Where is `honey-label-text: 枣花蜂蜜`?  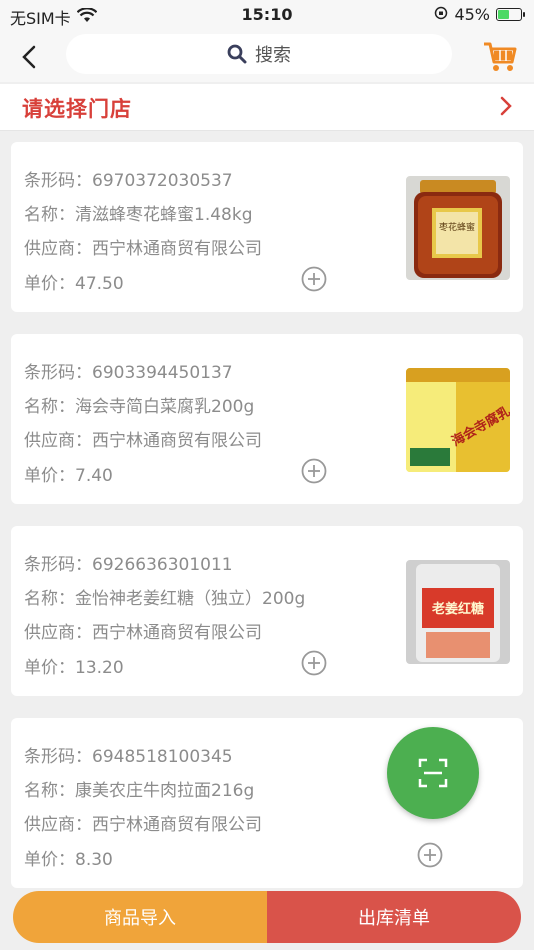 honey-label-text: 枣花蜂蜜 is located at coordinates (457, 227).